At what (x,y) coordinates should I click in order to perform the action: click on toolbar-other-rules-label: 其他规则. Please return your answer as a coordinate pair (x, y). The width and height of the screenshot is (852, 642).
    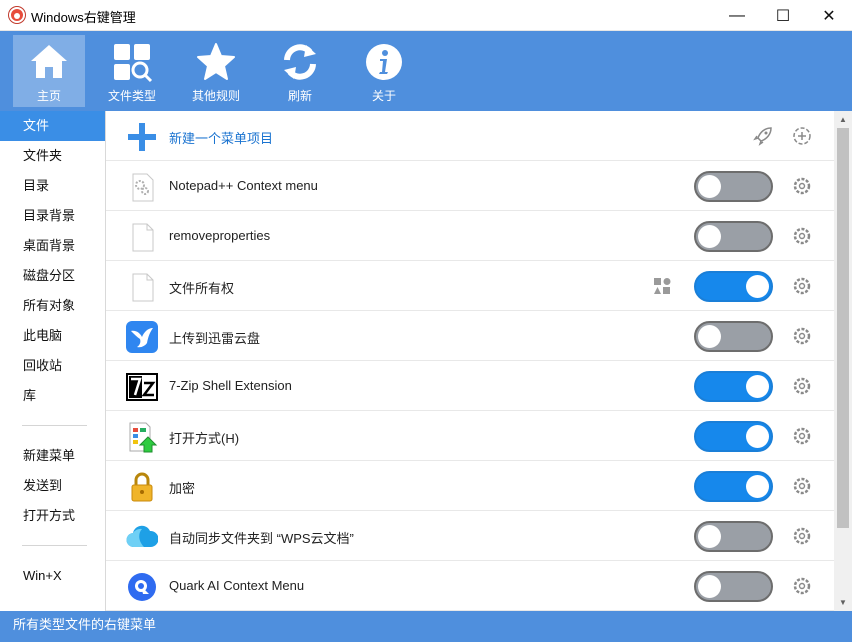
    Looking at the image, I should click on (215, 96).